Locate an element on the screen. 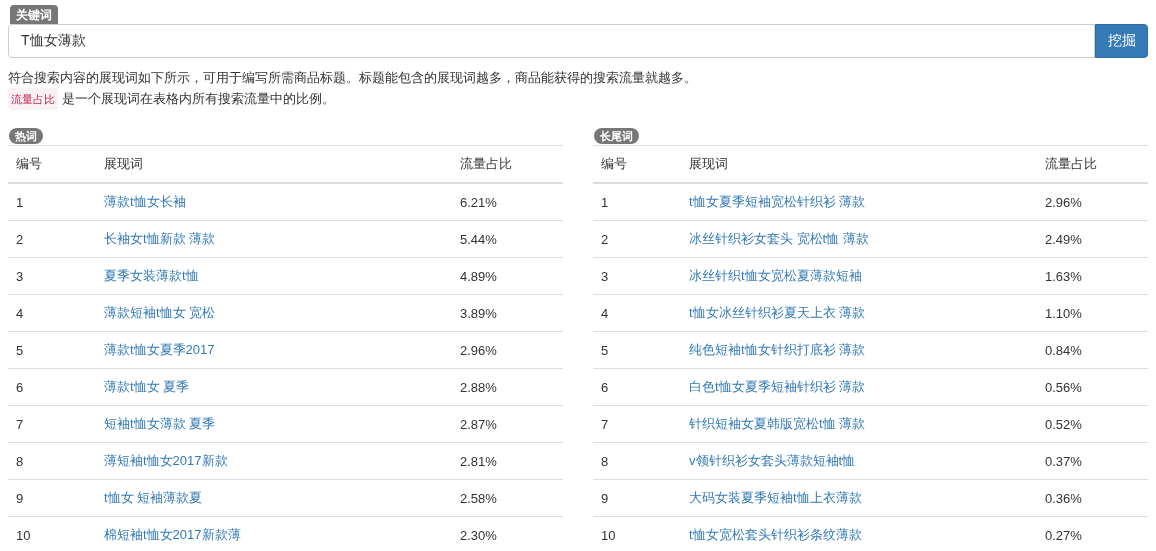 The width and height of the screenshot is (1156, 551). note-text: 是一个展现词在表格内所有搜索流量中的比例。 is located at coordinates (198, 99).